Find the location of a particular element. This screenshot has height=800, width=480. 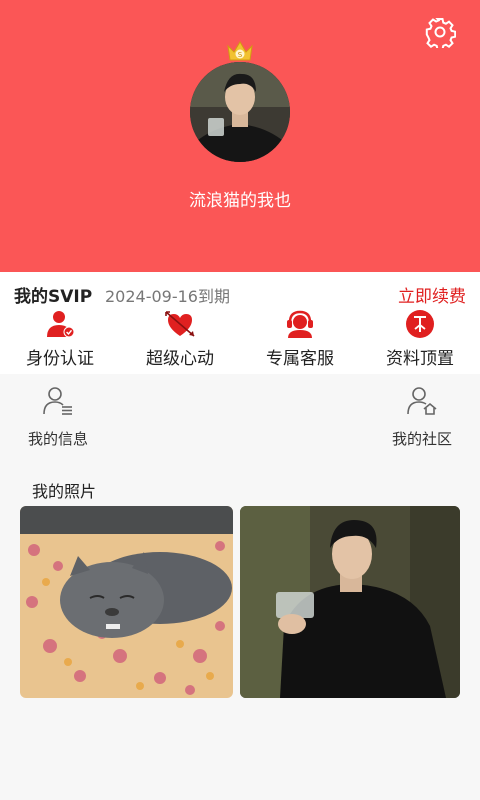

feature-exclusive-support: 专属客服 is located at coordinates (300, 340).